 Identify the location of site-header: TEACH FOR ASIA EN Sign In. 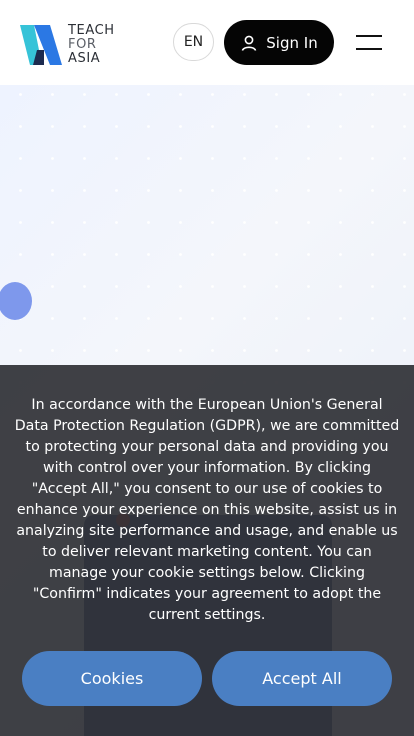
(207, 42).